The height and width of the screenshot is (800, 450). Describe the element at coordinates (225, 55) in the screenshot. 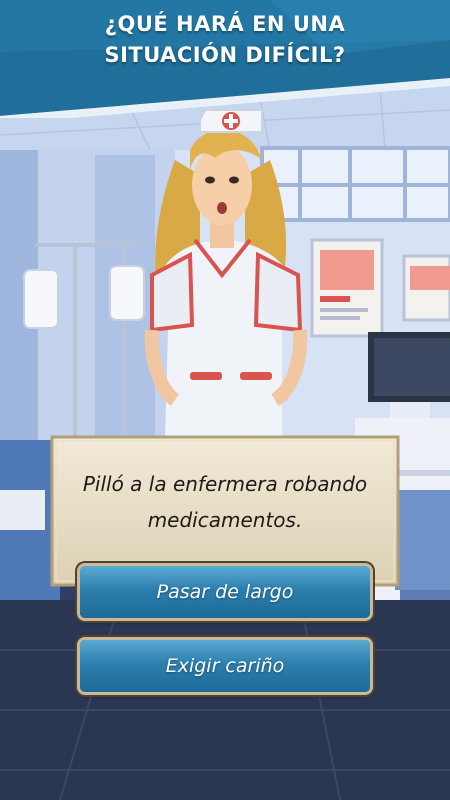

I see `title-line-2: SITUACIÓN DIFÍCIL?` at that location.